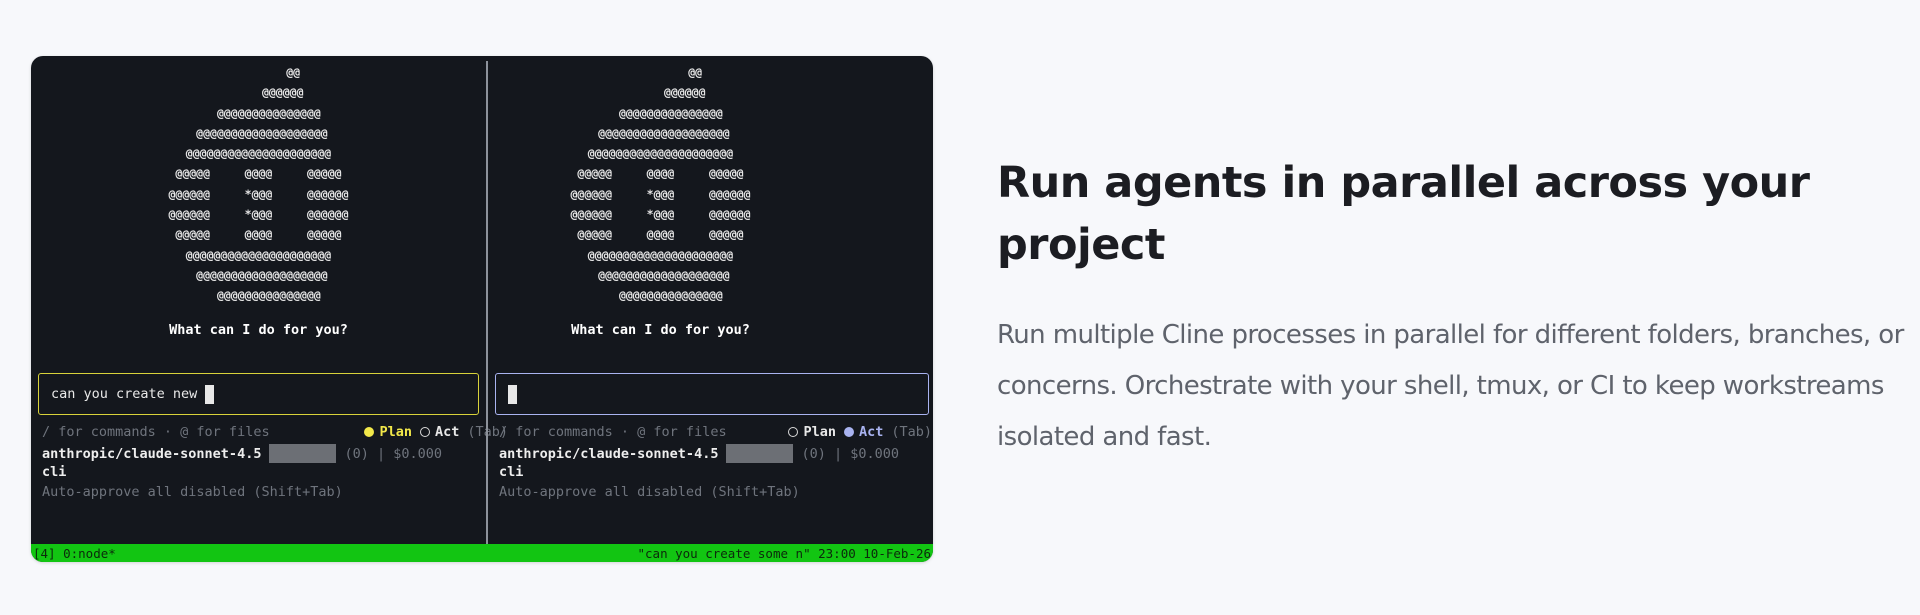 The height and width of the screenshot is (615, 1920). What do you see at coordinates (712, 394) in the screenshot?
I see `prompt-input` at bounding box center [712, 394].